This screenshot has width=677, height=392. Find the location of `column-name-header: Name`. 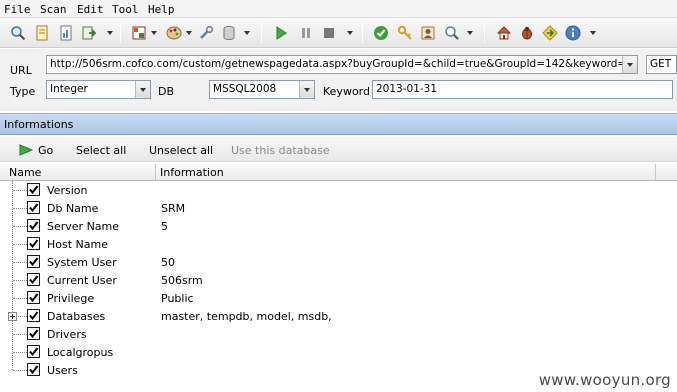

column-name-header: Name is located at coordinates (25, 172).